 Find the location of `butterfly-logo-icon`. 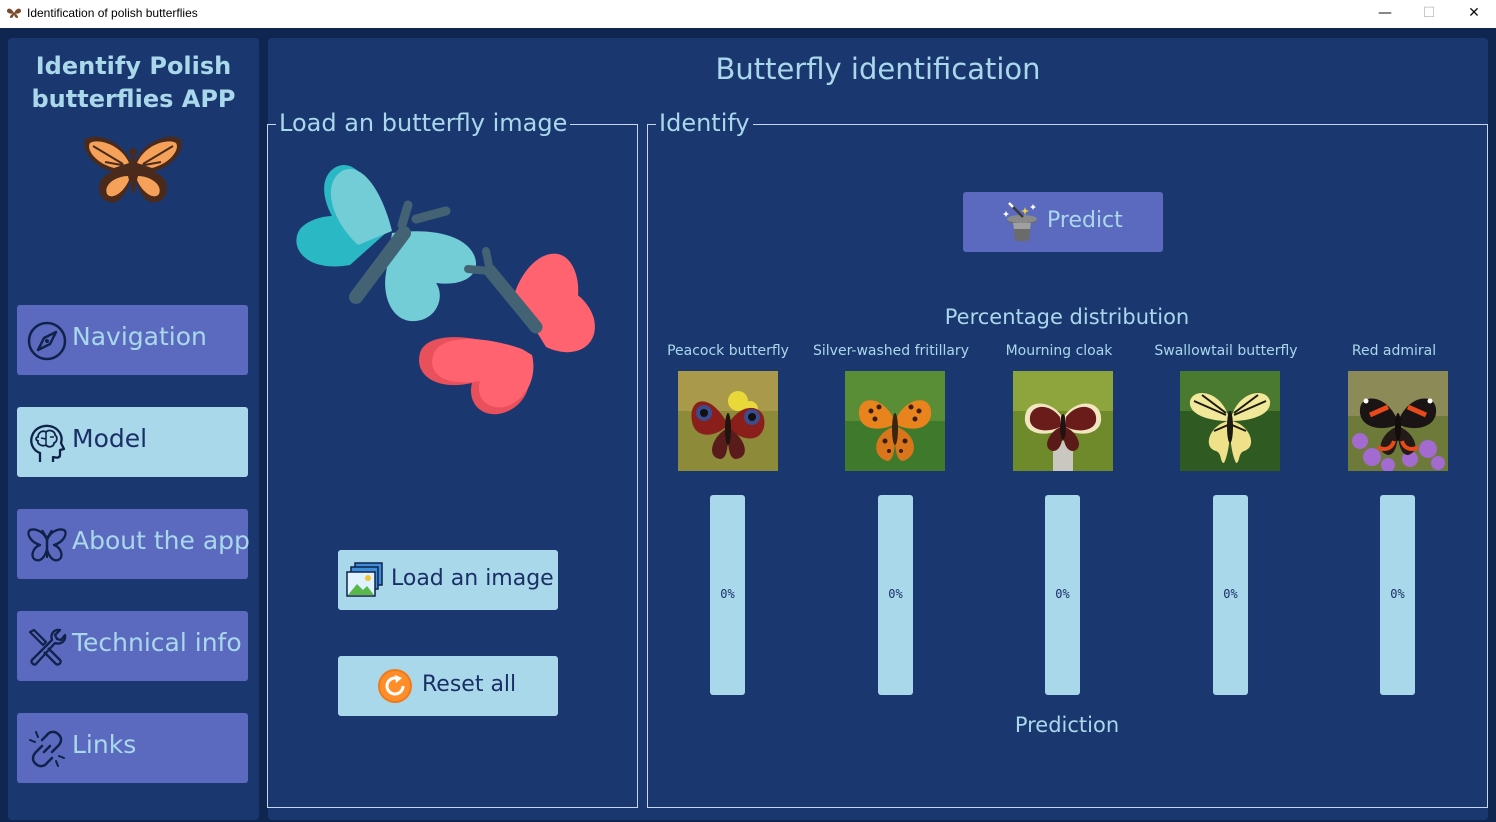

butterfly-logo-icon is located at coordinates (133, 169).